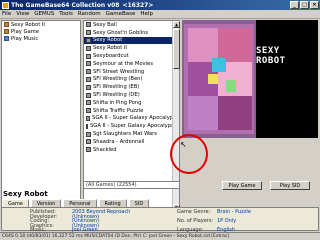 Image resolution: width=320 pixels, height=240 pixels. I want to click on window-title-count: <16327>, so click(138, 5).